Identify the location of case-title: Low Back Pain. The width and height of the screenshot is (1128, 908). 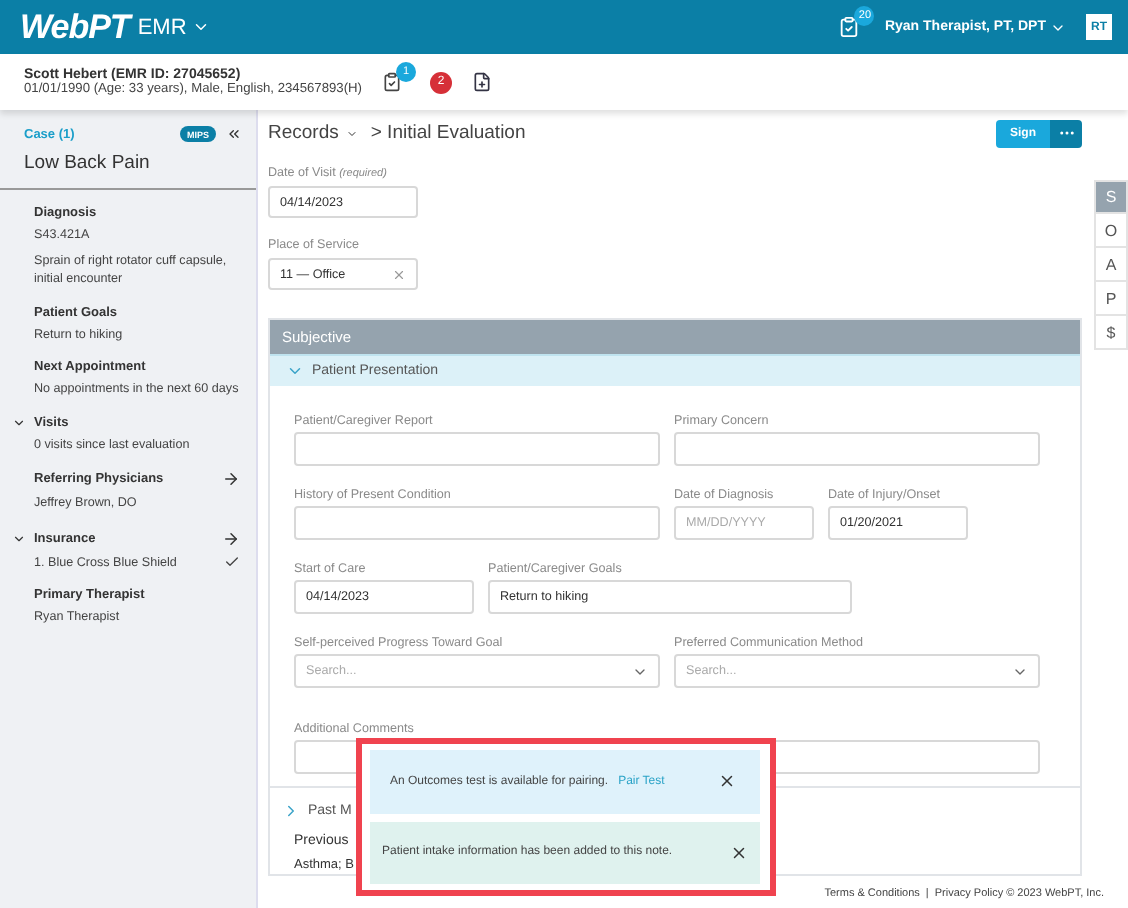
(128, 166).